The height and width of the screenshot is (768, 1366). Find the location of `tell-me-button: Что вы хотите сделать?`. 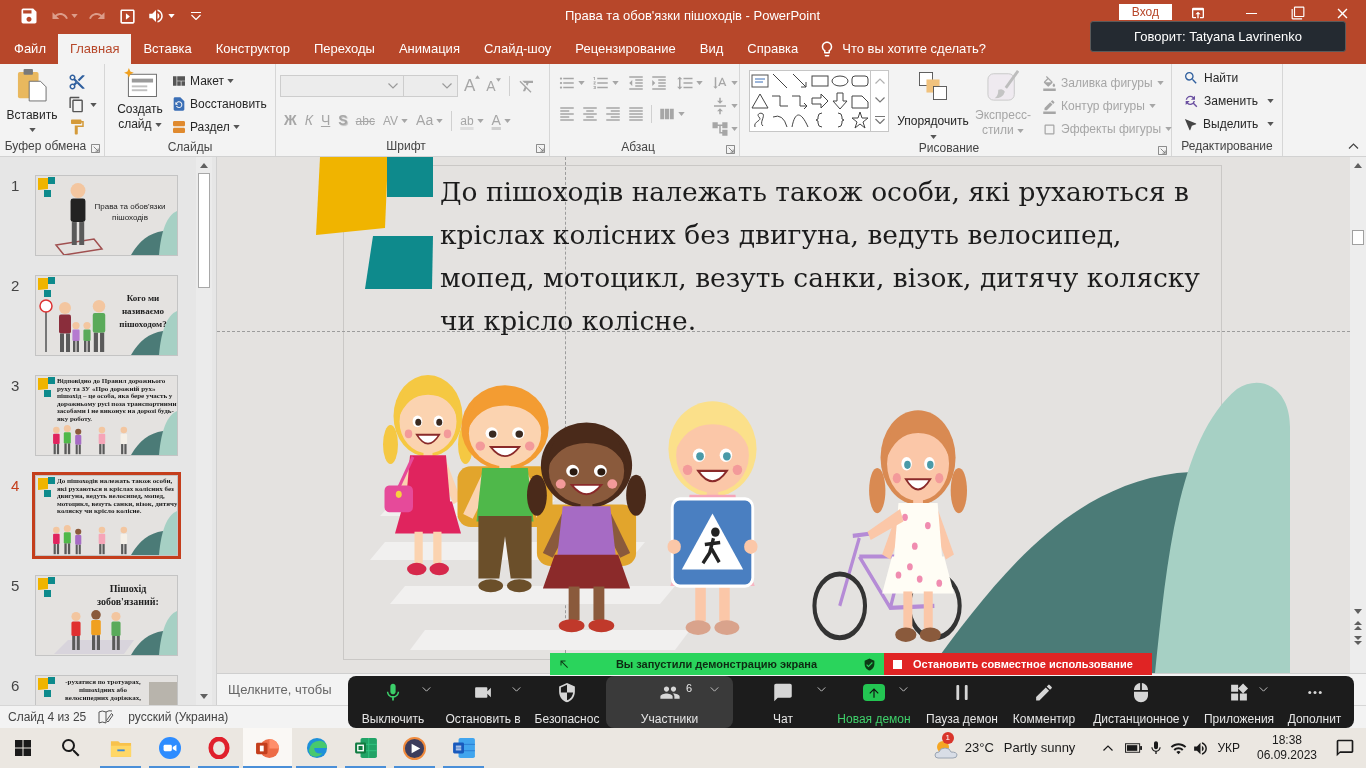

tell-me-button: Что вы хотите сделать? is located at coordinates (914, 49).